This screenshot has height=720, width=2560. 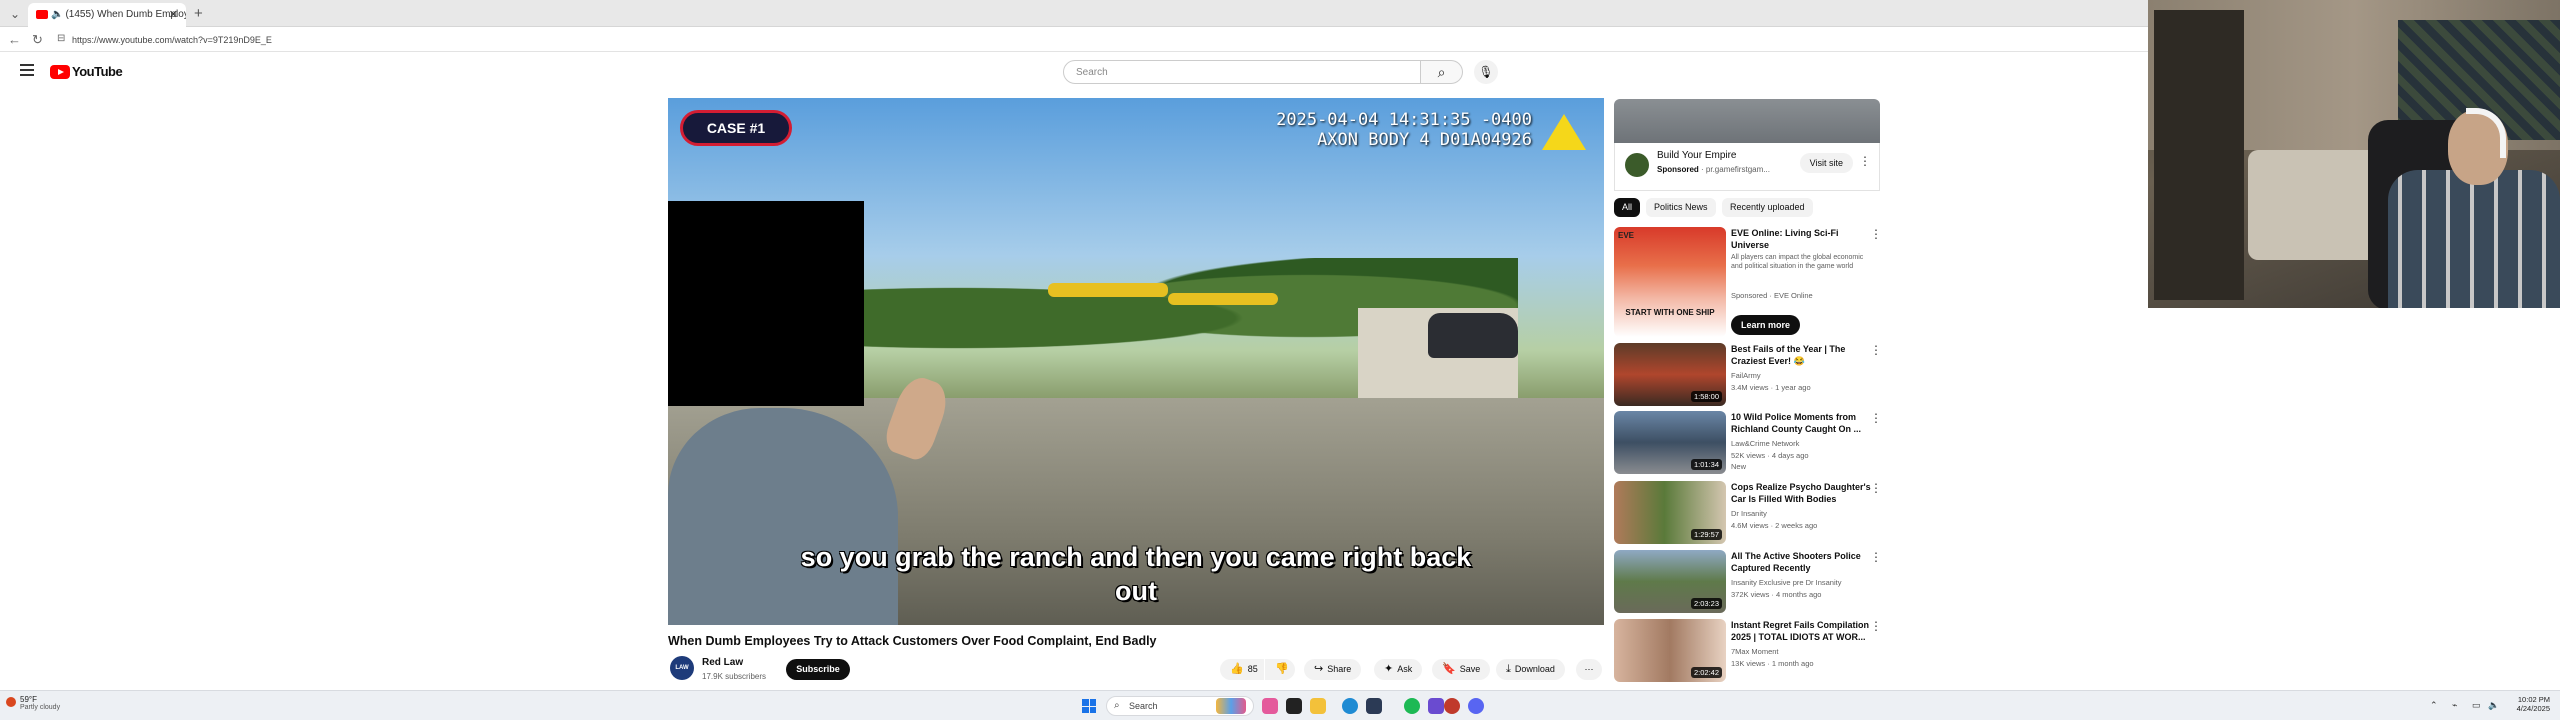 What do you see at coordinates (1074, 13) in the screenshot?
I see `browser-tab-bar: ⌄ 🔈 (1455) When Dumb Employe ✕ +` at bounding box center [1074, 13].